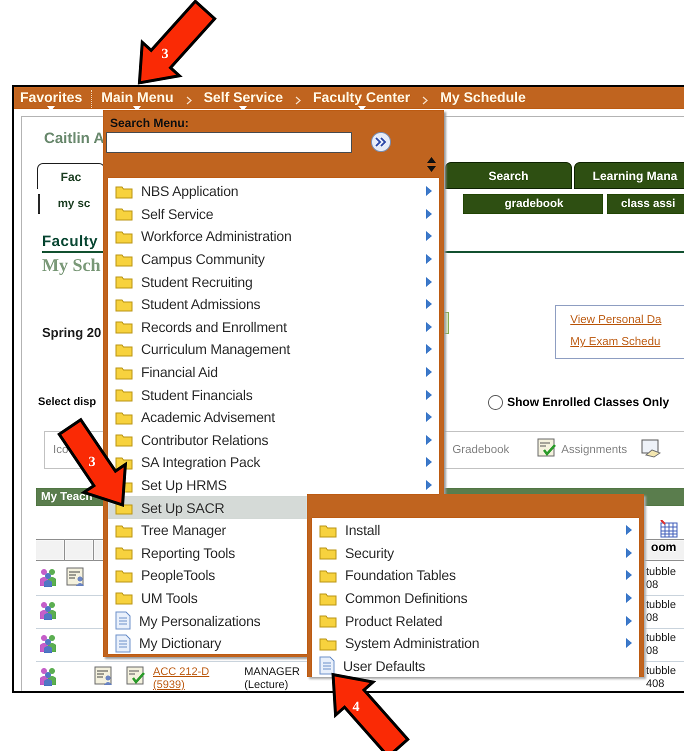 The height and width of the screenshot is (751, 684). What do you see at coordinates (475, 620) in the screenshot?
I see `menu-item: Product Related` at bounding box center [475, 620].